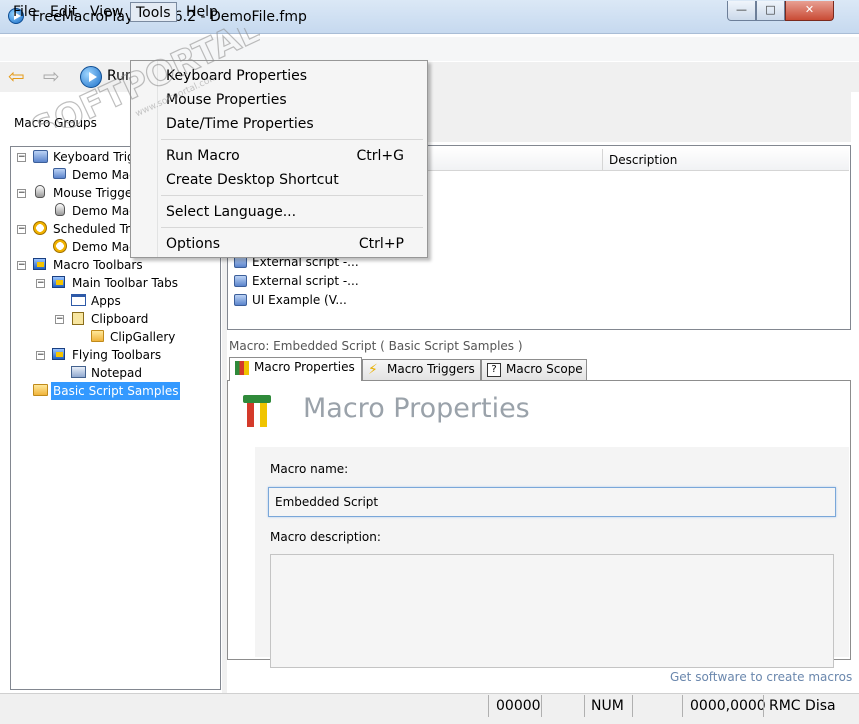 This screenshot has height=724, width=859. What do you see at coordinates (94, 157) in the screenshot?
I see `tree-item-keyboard-triggers: Keyboard Trig` at bounding box center [94, 157].